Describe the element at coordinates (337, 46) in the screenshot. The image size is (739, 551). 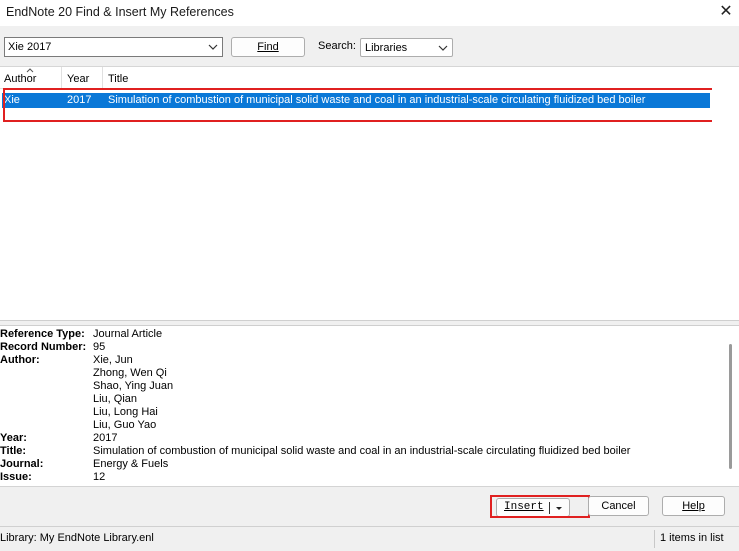
I see `search-label: Search:` at that location.